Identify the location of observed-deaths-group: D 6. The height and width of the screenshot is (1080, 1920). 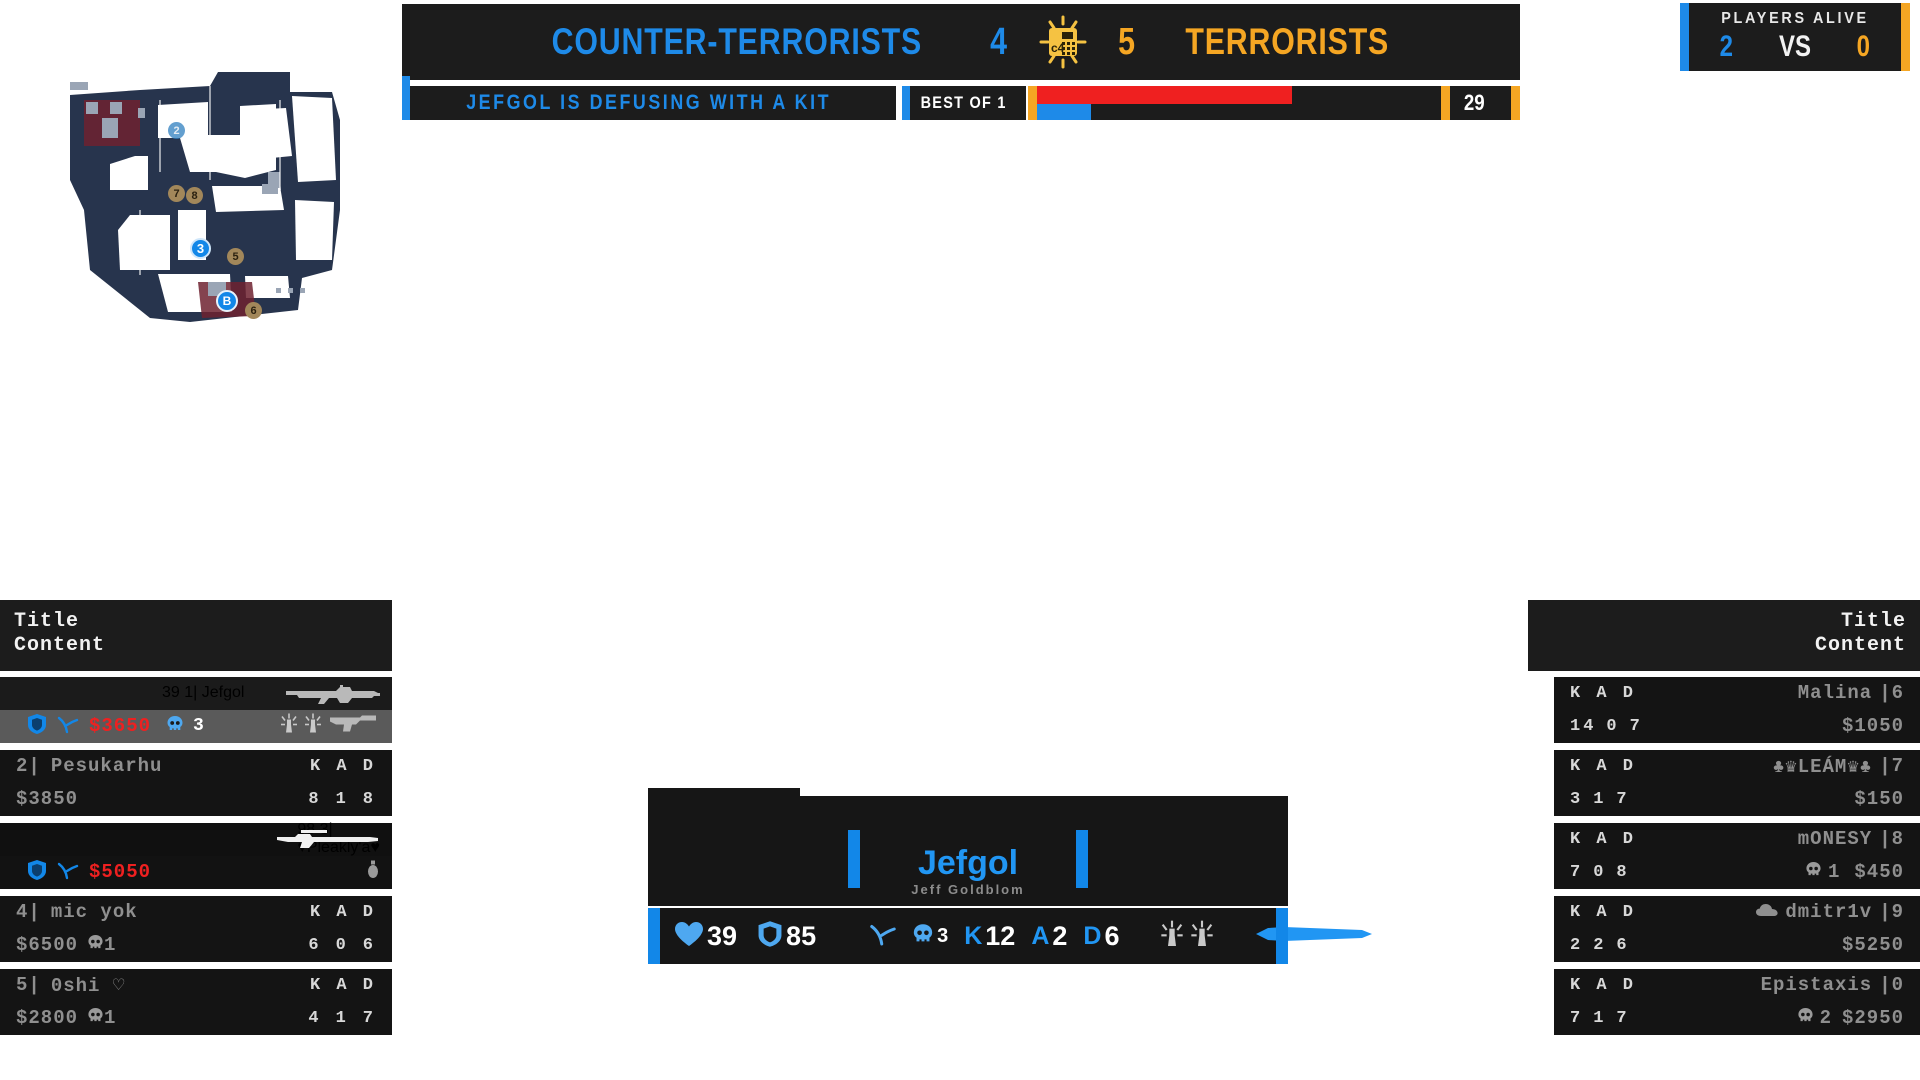
(1101, 936).